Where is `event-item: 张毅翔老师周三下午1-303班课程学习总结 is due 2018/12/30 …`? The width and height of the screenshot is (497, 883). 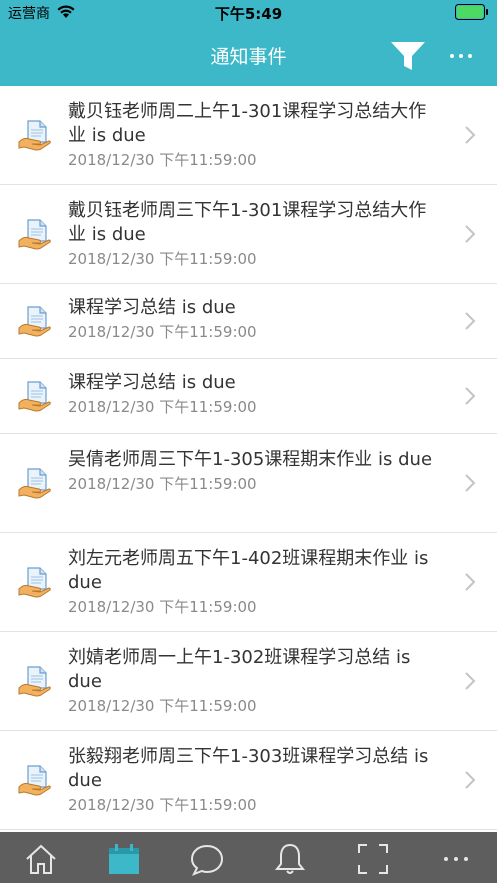
event-item: 张毅翔老师周三下午1-303班课程学习总结 is due 2018/12/30 … is located at coordinates (248, 780).